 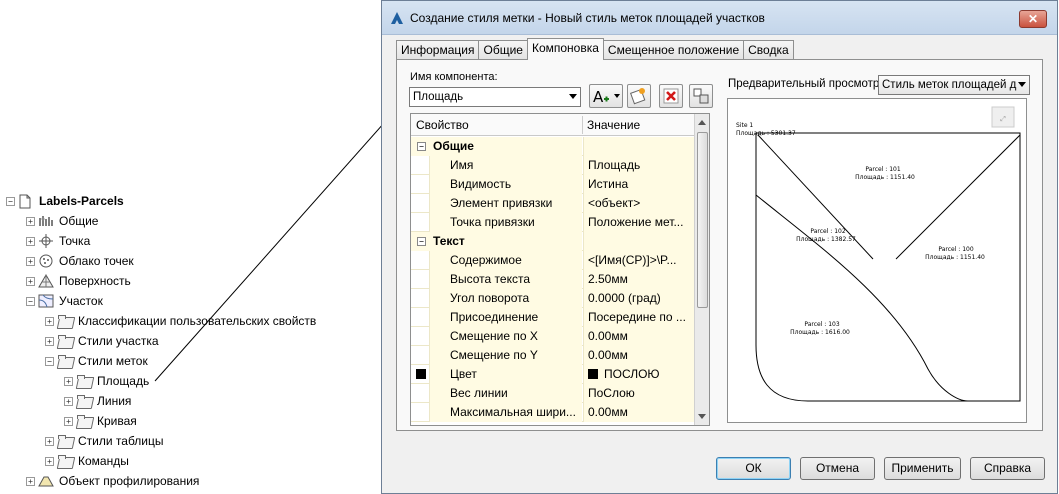 I want to click on tab-dragged-state: Смещенное положение, so click(x=673, y=50).